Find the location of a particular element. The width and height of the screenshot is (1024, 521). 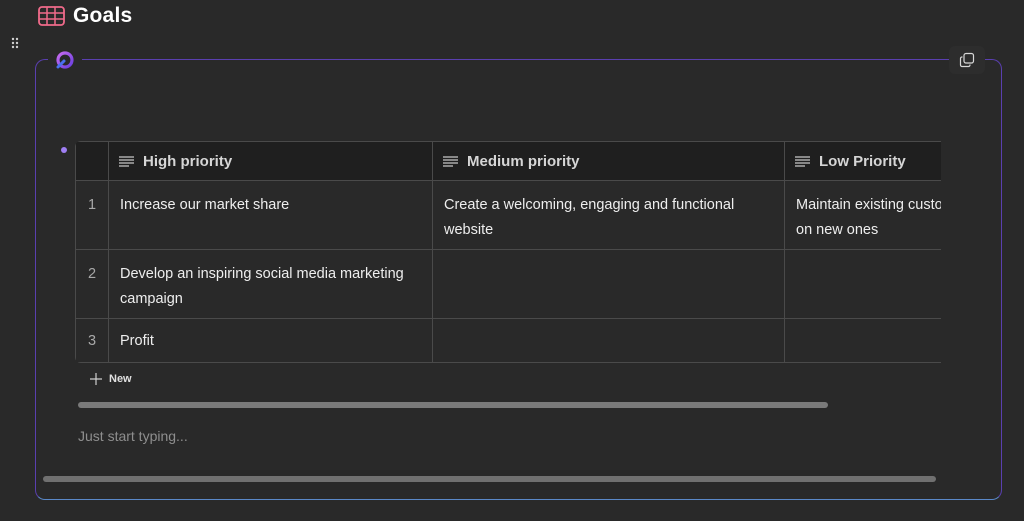

cell-text: on new ones is located at coordinates (837, 230).